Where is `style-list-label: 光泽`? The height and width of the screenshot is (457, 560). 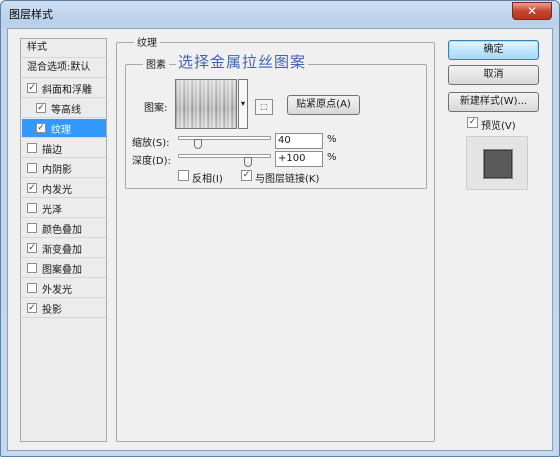
style-list-label: 光泽 is located at coordinates (52, 210).